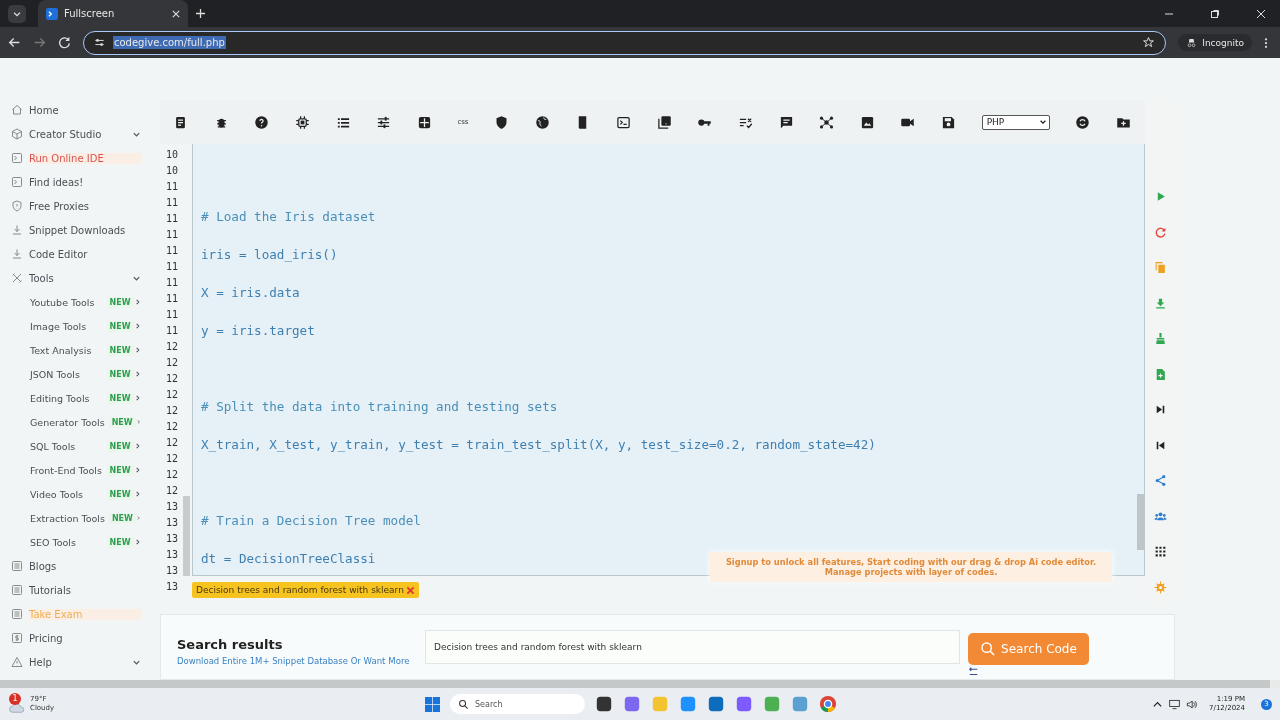 The image size is (1280, 720). Describe the element at coordinates (1160, 551) in the screenshot. I see `apps-icon` at that location.